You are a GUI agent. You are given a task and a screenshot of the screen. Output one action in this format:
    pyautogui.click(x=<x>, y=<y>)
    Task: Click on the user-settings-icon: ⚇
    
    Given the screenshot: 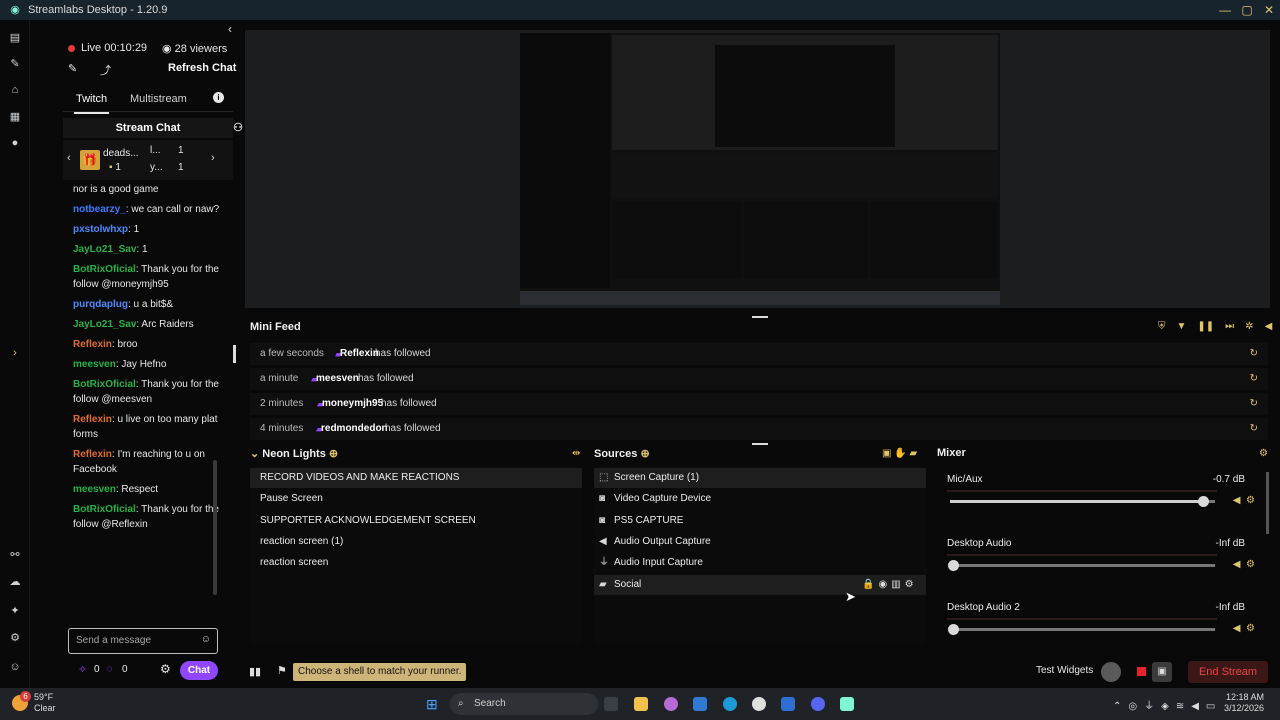 What is the action you would take?
    pyautogui.click(x=238, y=128)
    